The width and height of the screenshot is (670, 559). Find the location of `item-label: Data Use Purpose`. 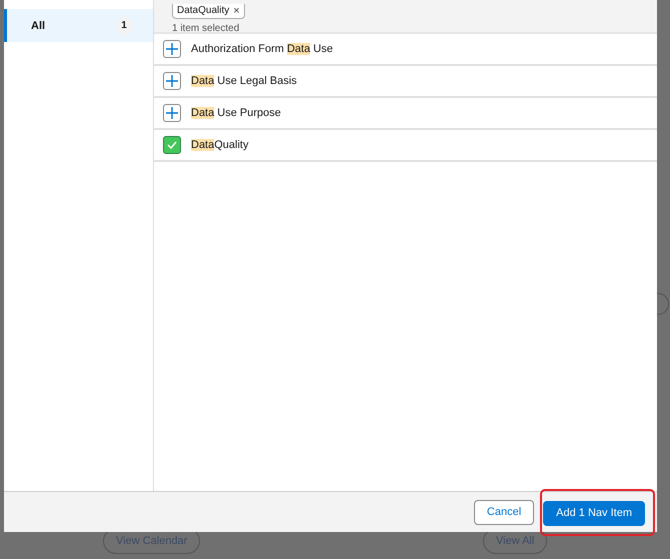

item-label: Data Use Purpose is located at coordinates (236, 113).